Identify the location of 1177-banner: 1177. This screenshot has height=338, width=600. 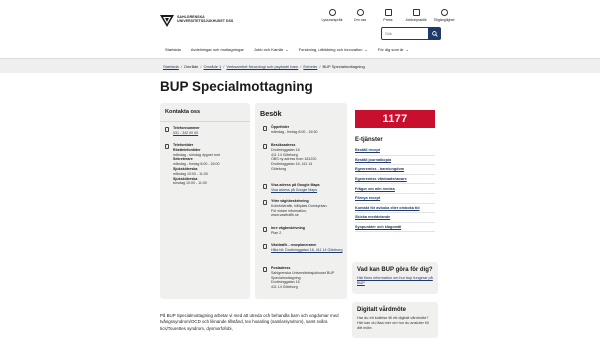
(395, 119).